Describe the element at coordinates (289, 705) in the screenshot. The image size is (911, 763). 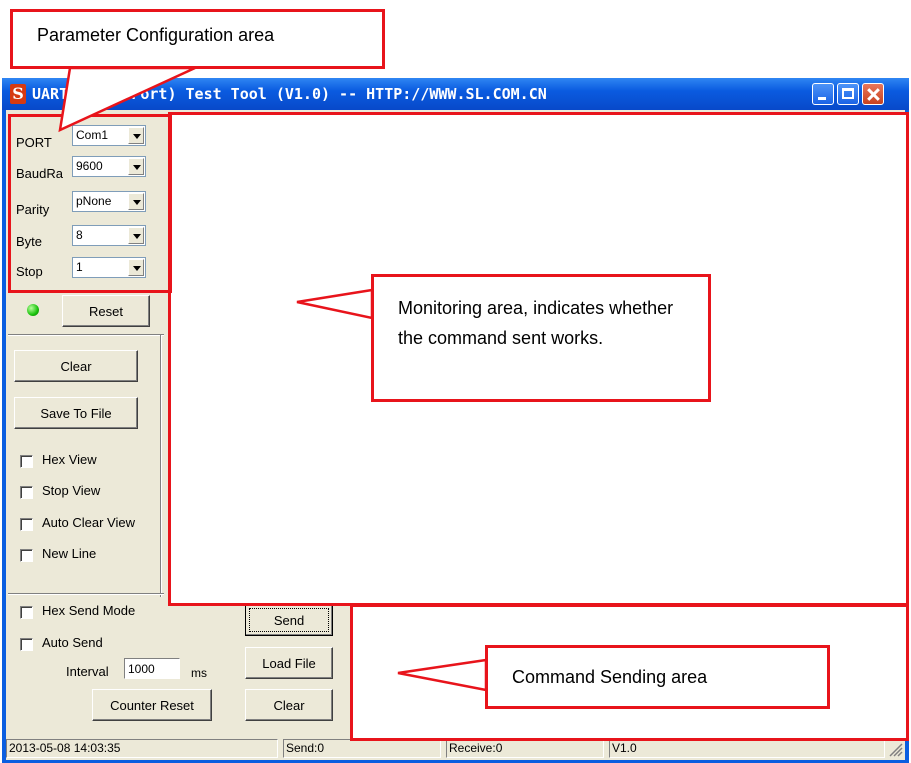
I see `clear-send-button: Clear` at that location.